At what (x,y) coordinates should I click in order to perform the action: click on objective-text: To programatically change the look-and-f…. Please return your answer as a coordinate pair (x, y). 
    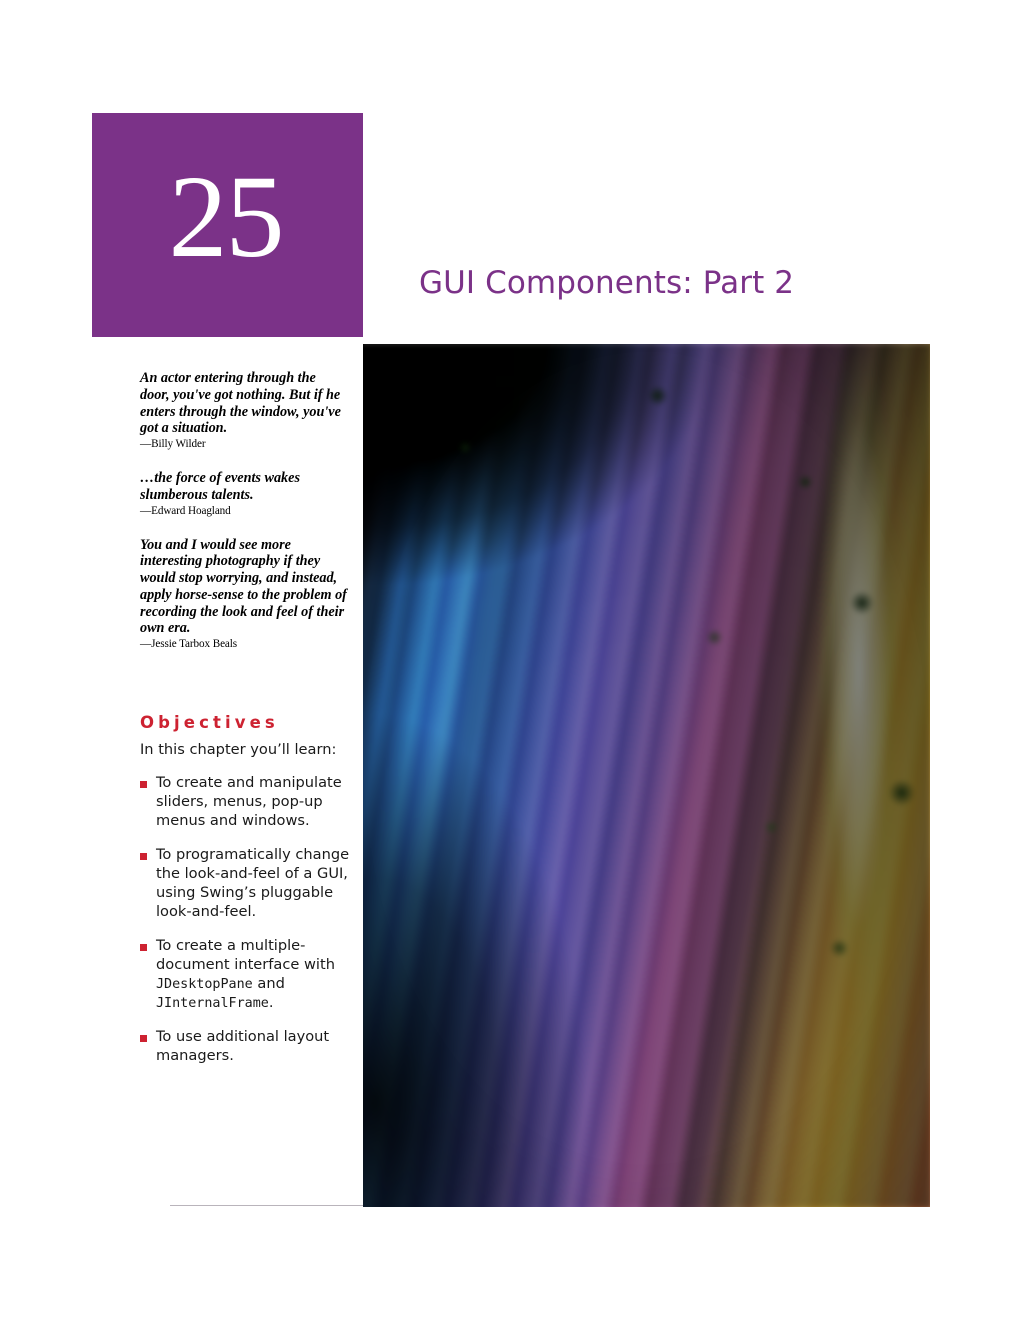
    Looking at the image, I should click on (254, 883).